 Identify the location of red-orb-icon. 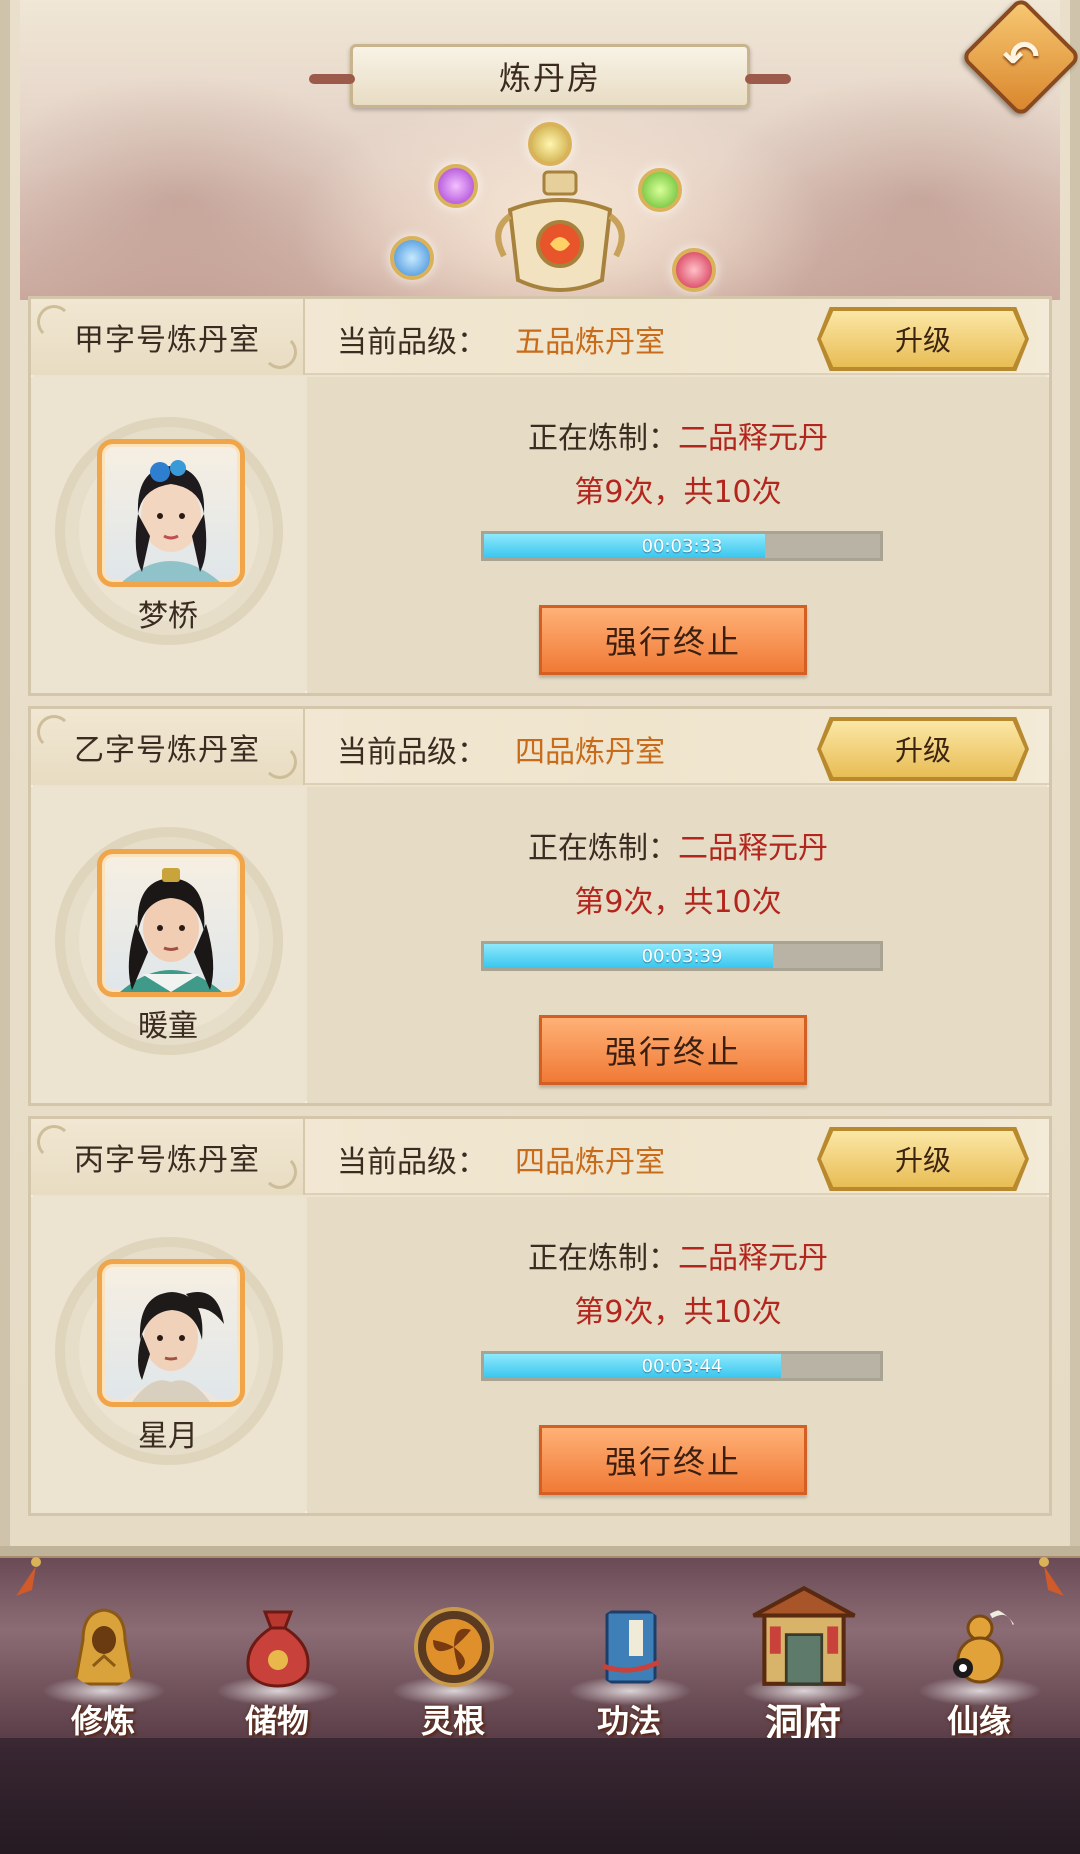
(694, 270).